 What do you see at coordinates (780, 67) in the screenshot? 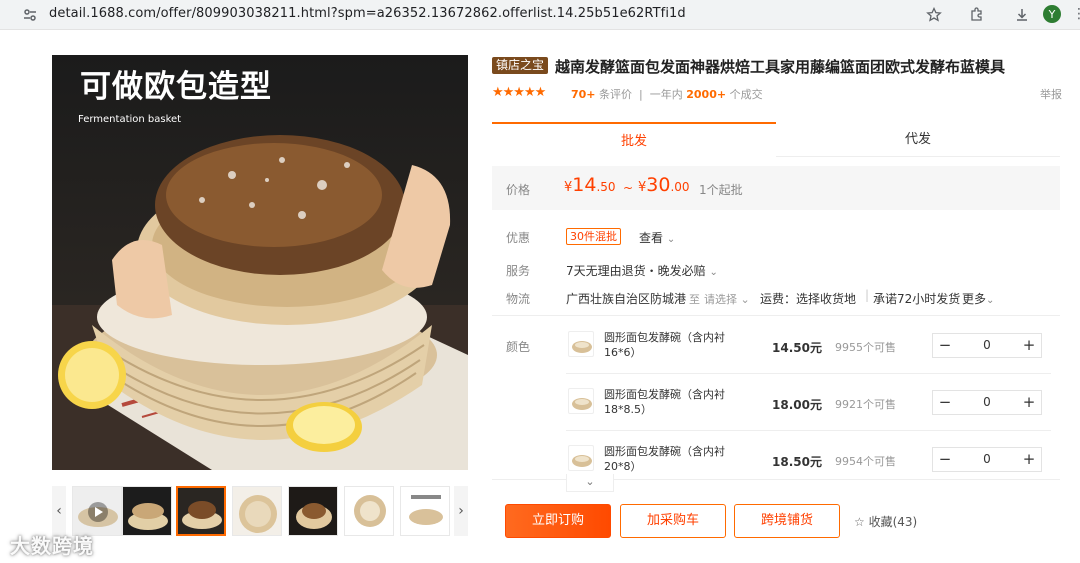
I see `product-title: 越南发酵篮面包发面神器烘焙工具家用藤编篮面团欧式发酵布蓝模具` at bounding box center [780, 67].